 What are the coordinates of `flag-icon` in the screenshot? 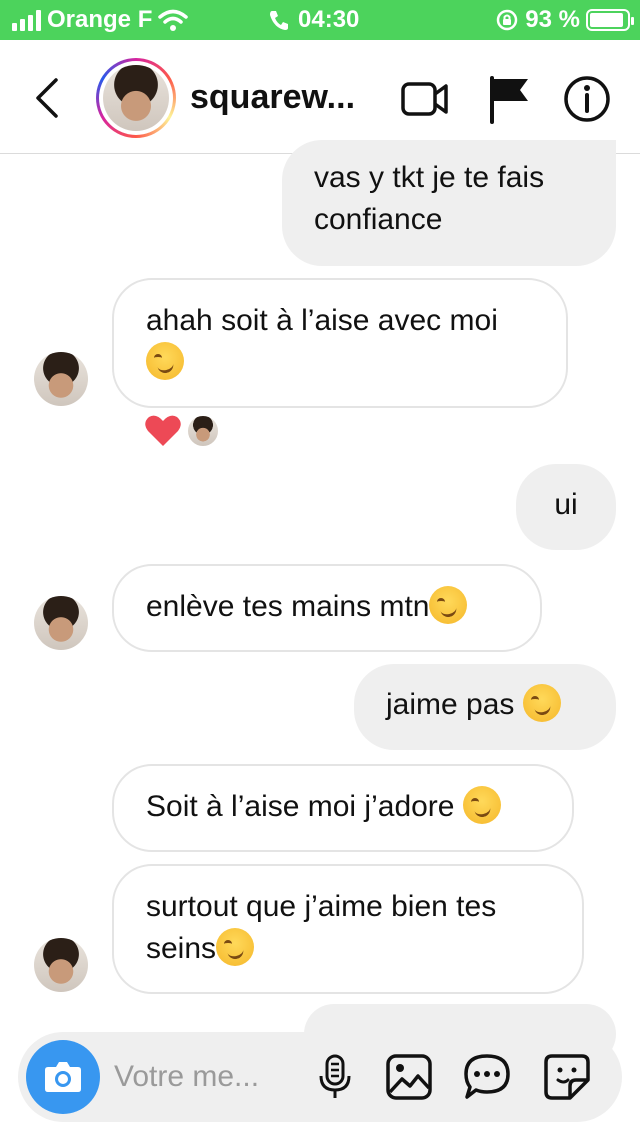 It's located at (509, 99).